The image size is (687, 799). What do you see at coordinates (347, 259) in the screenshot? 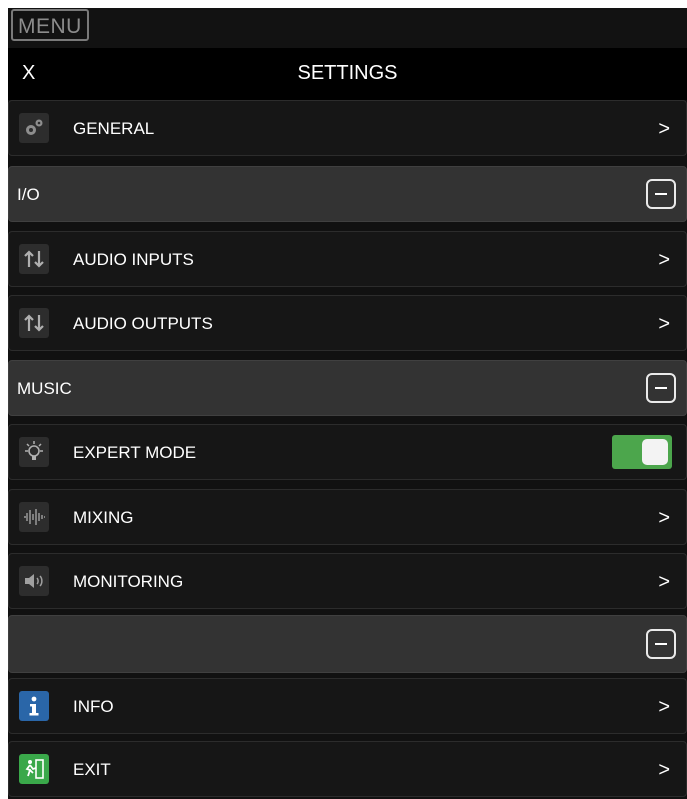
I see `row-audio-inputs: AUDIO INPUTS >` at bounding box center [347, 259].